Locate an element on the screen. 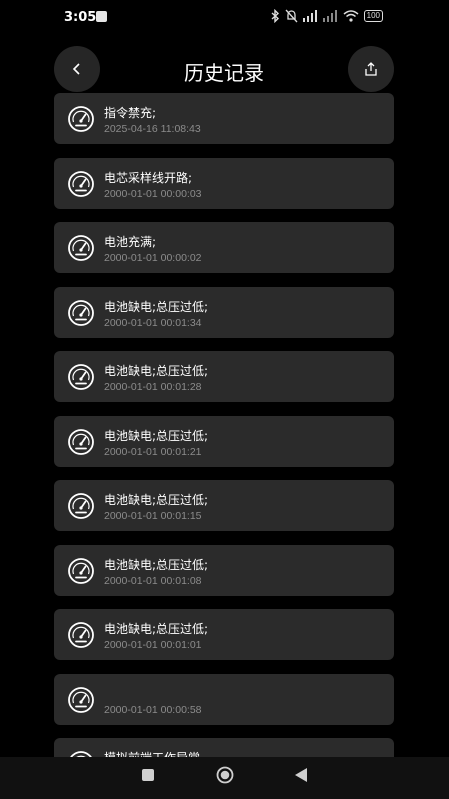 Image resolution: width=449 pixels, height=799 pixels. battery-level: 100 is located at coordinates (373, 15).